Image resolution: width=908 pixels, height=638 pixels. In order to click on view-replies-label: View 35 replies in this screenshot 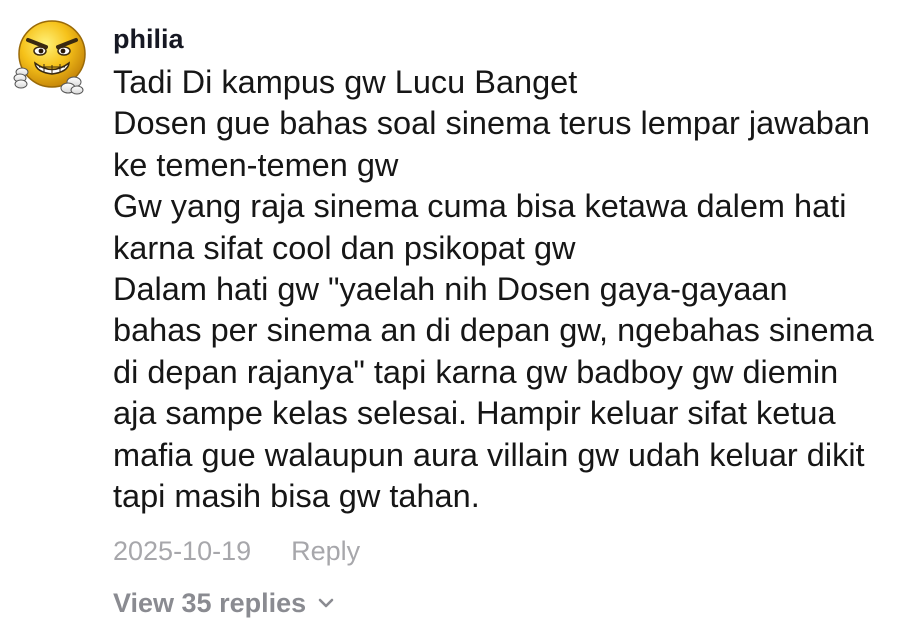, I will do `click(210, 602)`.